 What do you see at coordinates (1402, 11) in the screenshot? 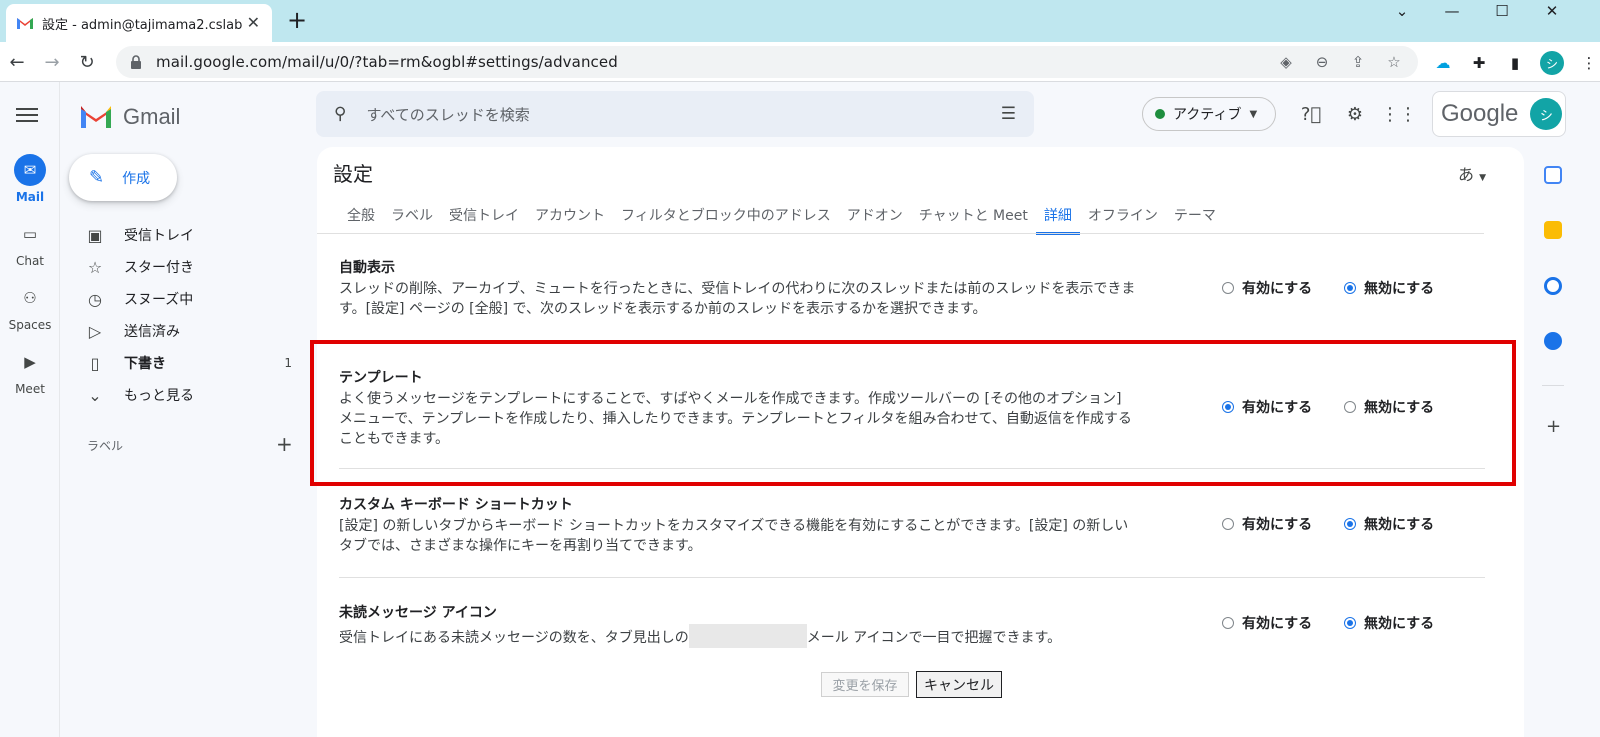
I see `tab-search-icon: ⌄` at bounding box center [1402, 11].